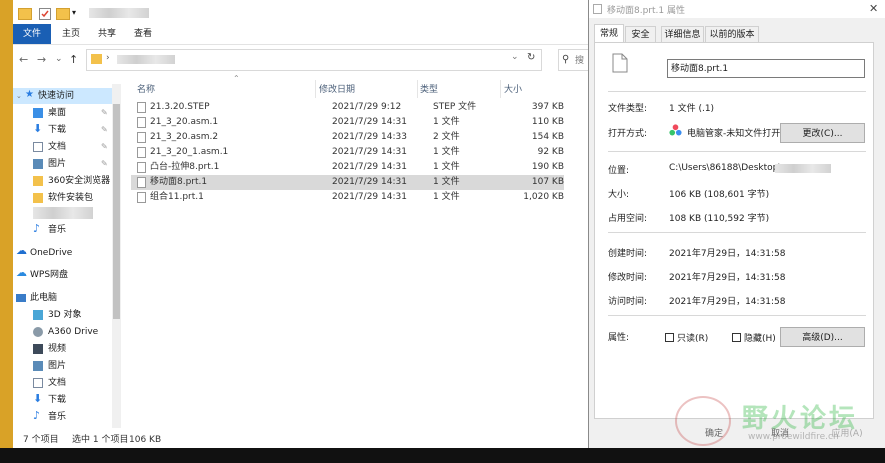  Describe the element at coordinates (609, 33) in the screenshot. I see `tab-general: 常规` at that location.